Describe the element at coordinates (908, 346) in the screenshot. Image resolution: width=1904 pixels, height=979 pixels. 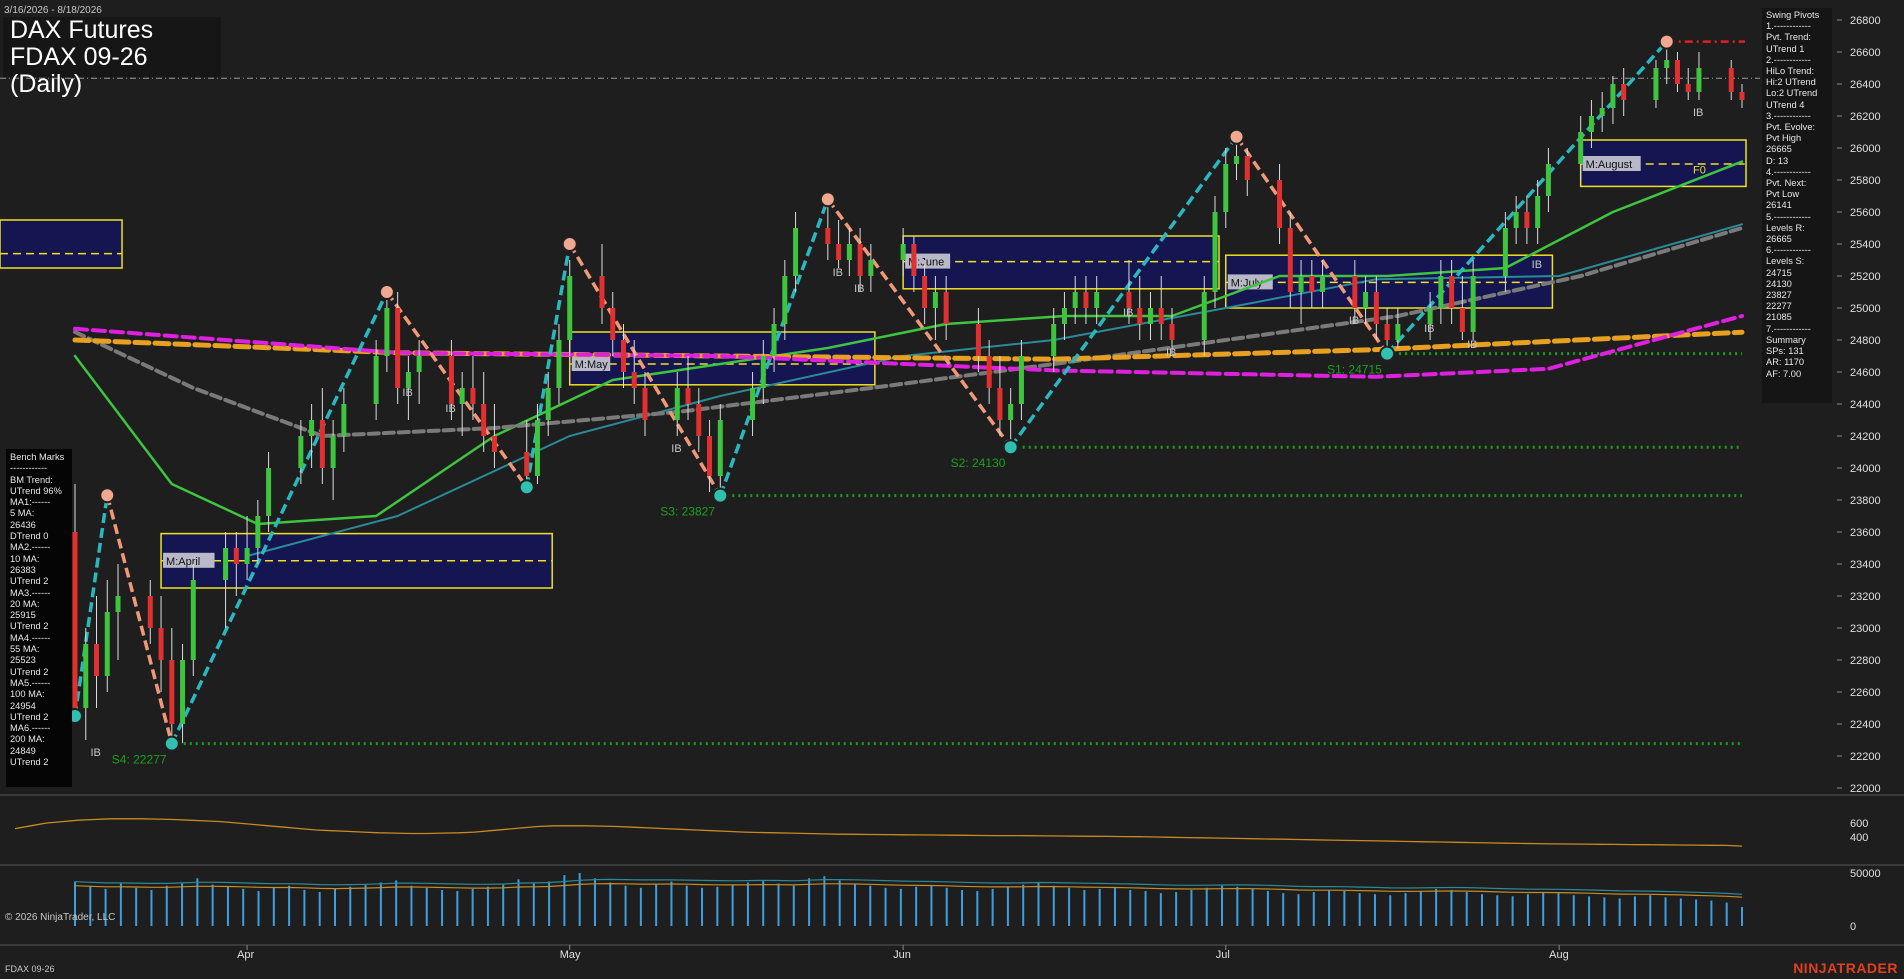
I see `moving-average-line` at that location.